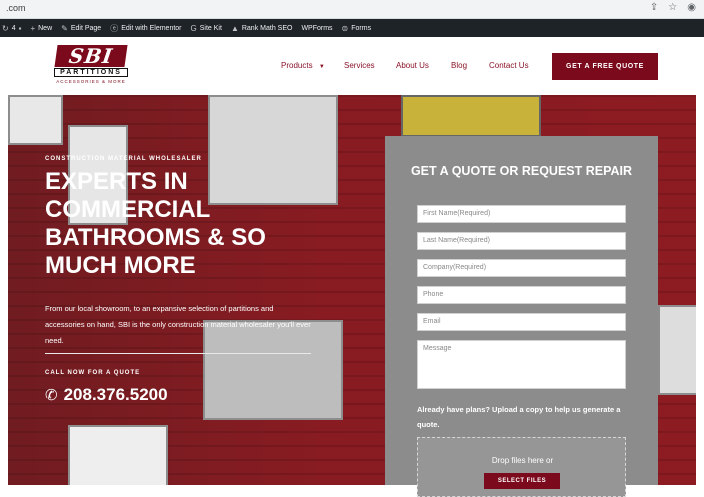  What do you see at coordinates (522, 481) in the screenshot?
I see `select-files-button: SELECT FILES` at bounding box center [522, 481].